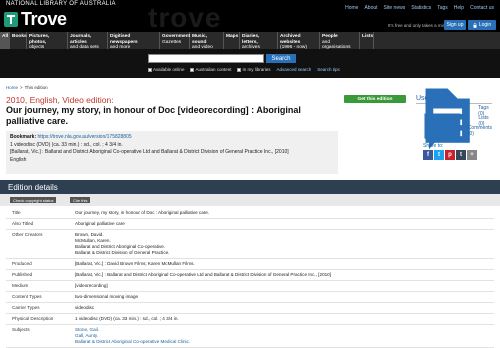 The width and height of the screenshot is (500, 348). Describe the element at coordinates (11, 19) in the screenshot. I see `trove-logo-icon` at that location.